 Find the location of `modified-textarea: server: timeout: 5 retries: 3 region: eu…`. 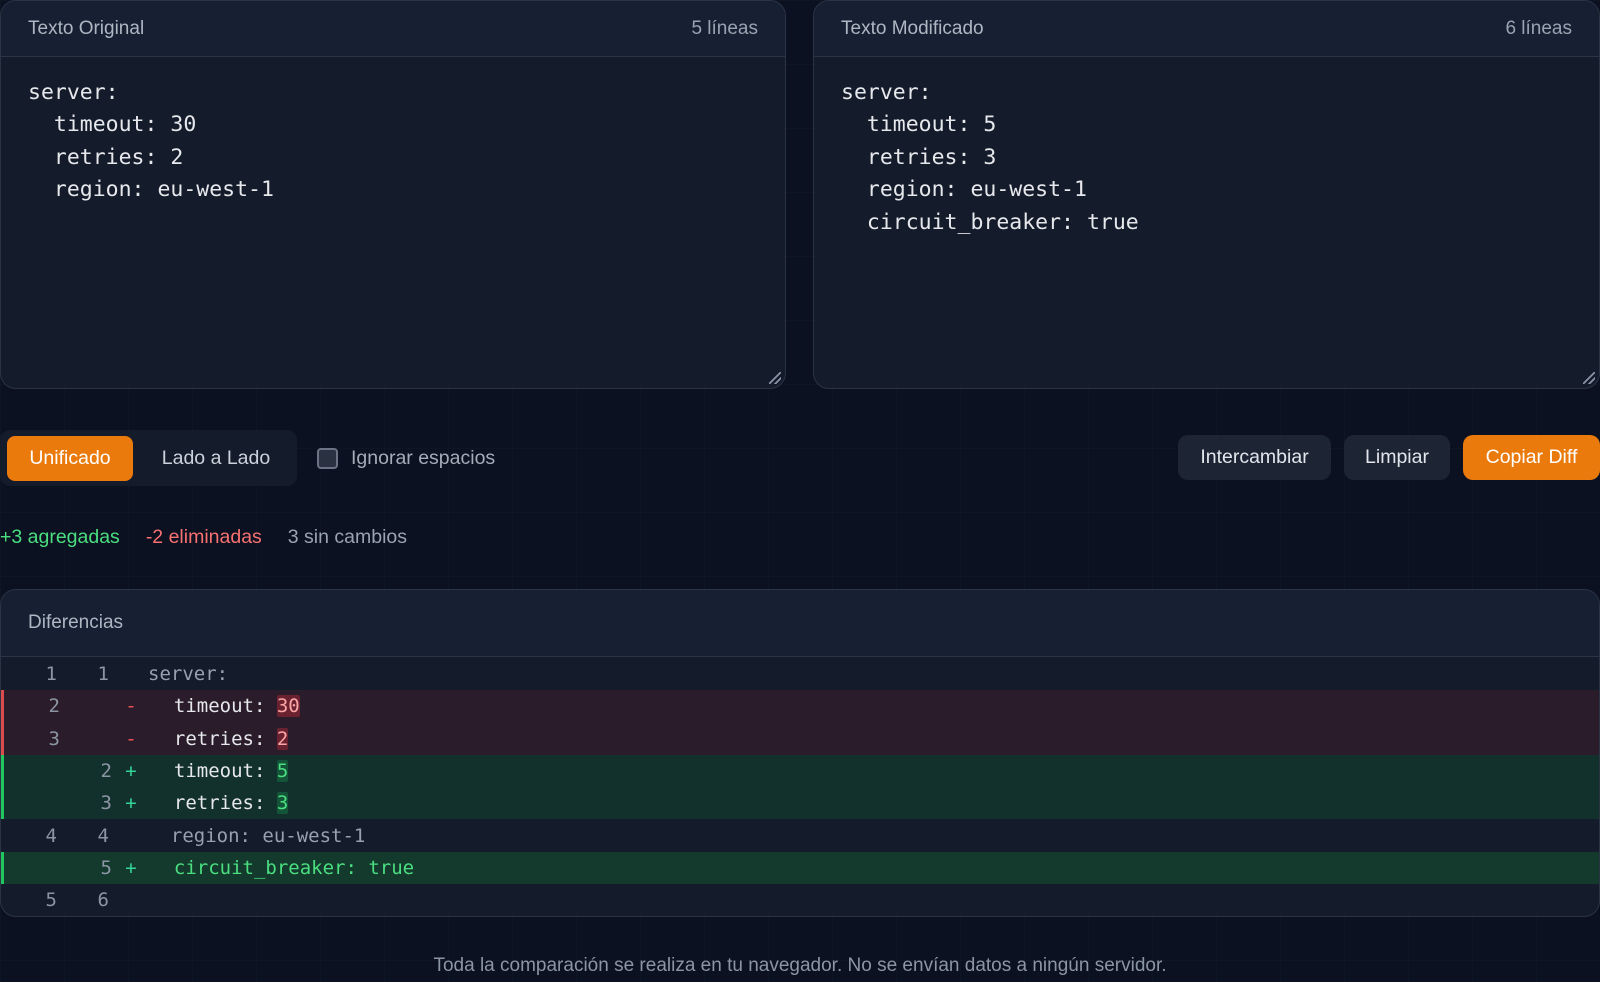

modified-textarea: server: timeout: 5 retries: 3 region: eu… is located at coordinates (1206, 158).